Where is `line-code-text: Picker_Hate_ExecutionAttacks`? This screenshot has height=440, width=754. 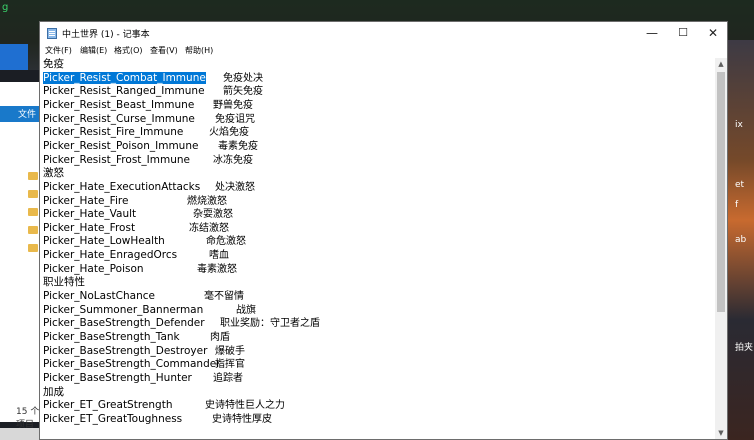 line-code-text: Picker_Hate_ExecutionAttacks is located at coordinates (122, 186).